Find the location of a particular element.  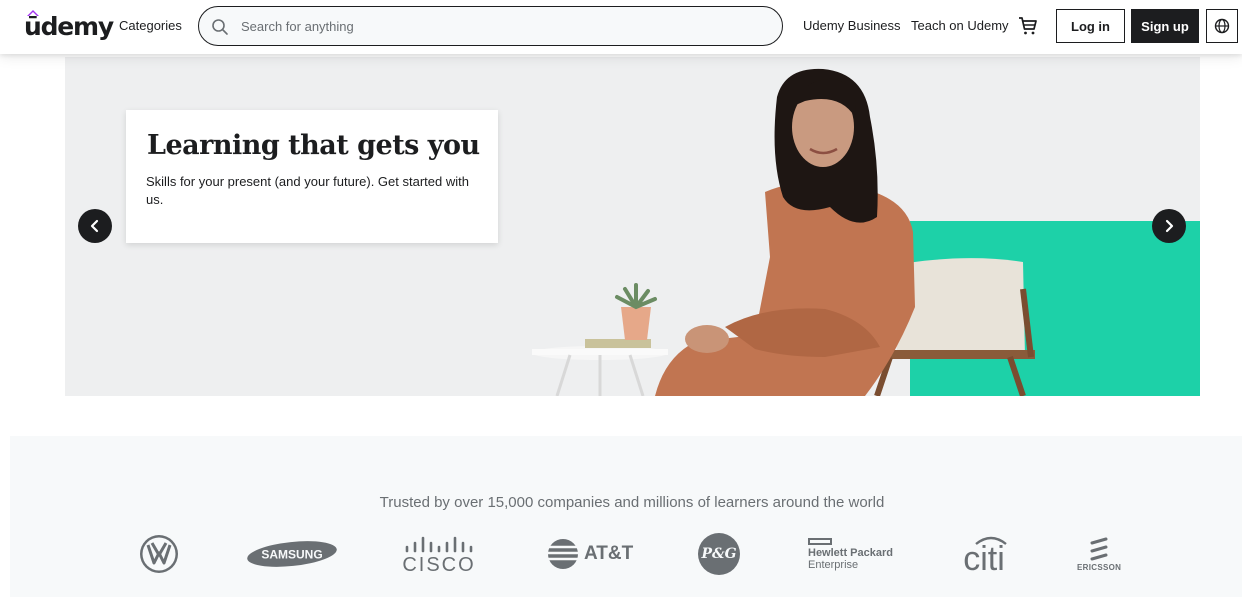

att-logo: AT&T is located at coordinates (589, 554).